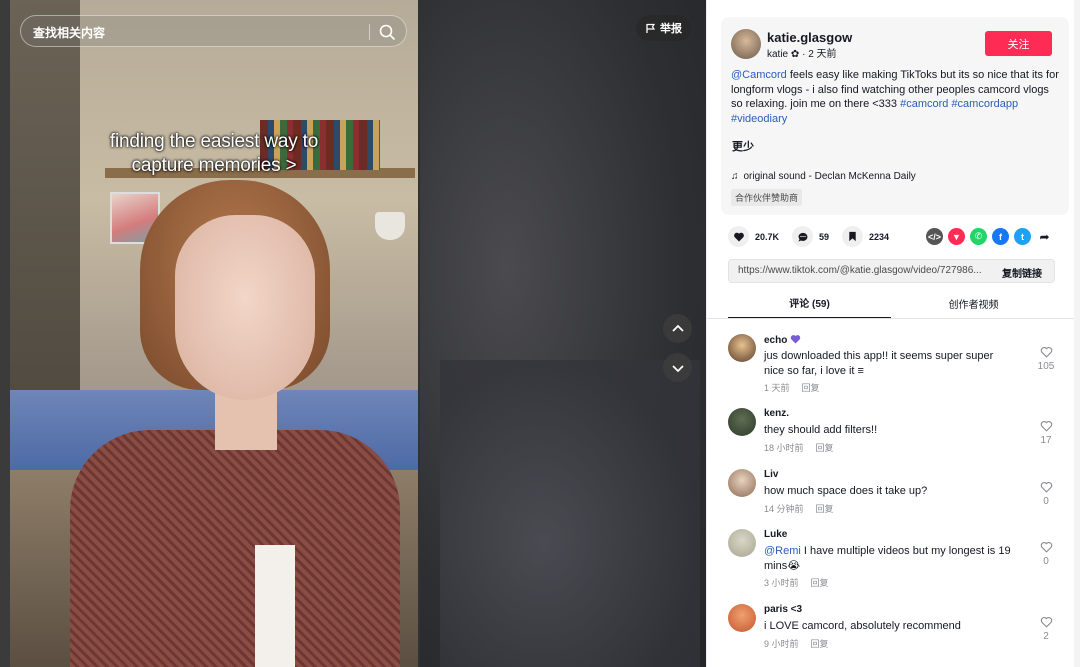 Image resolution: width=1080 pixels, height=667 pixels. Describe the element at coordinates (245, 307) in the screenshot. I see `person-face` at that location.